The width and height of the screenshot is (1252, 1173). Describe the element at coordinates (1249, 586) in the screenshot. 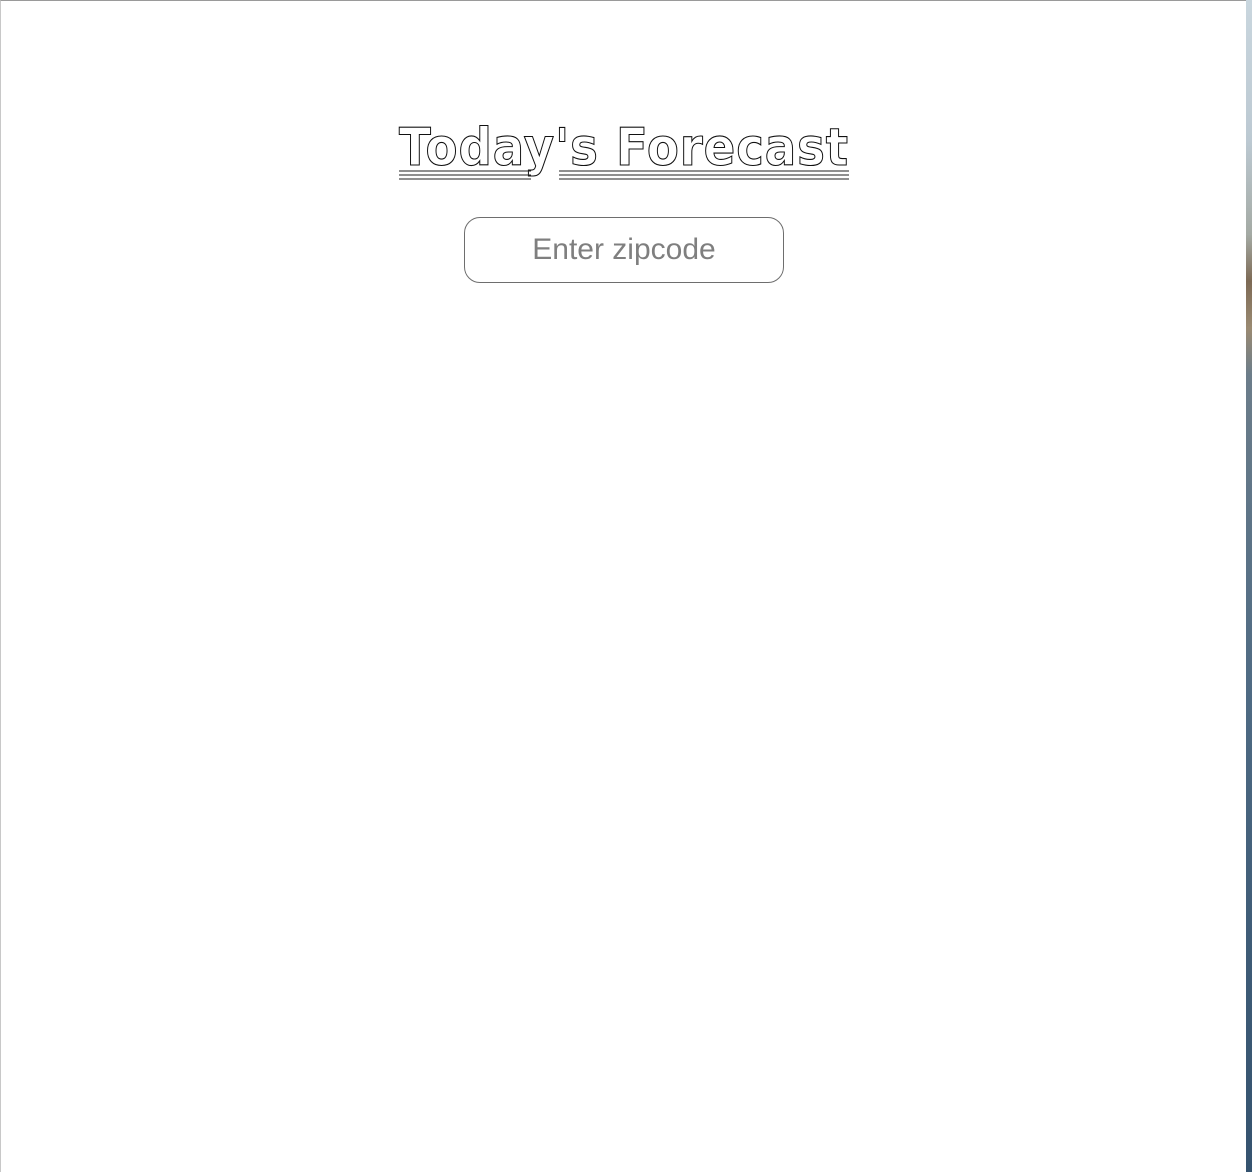

I see `desktop-background` at that location.